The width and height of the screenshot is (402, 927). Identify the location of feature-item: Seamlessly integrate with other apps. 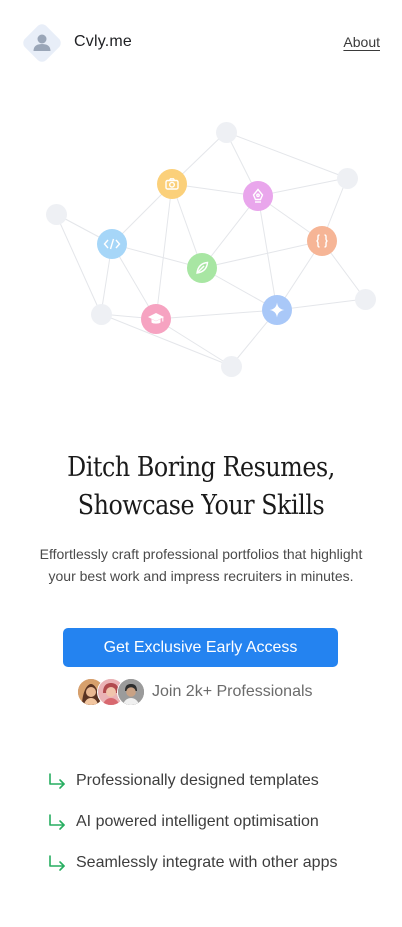
(216, 862).